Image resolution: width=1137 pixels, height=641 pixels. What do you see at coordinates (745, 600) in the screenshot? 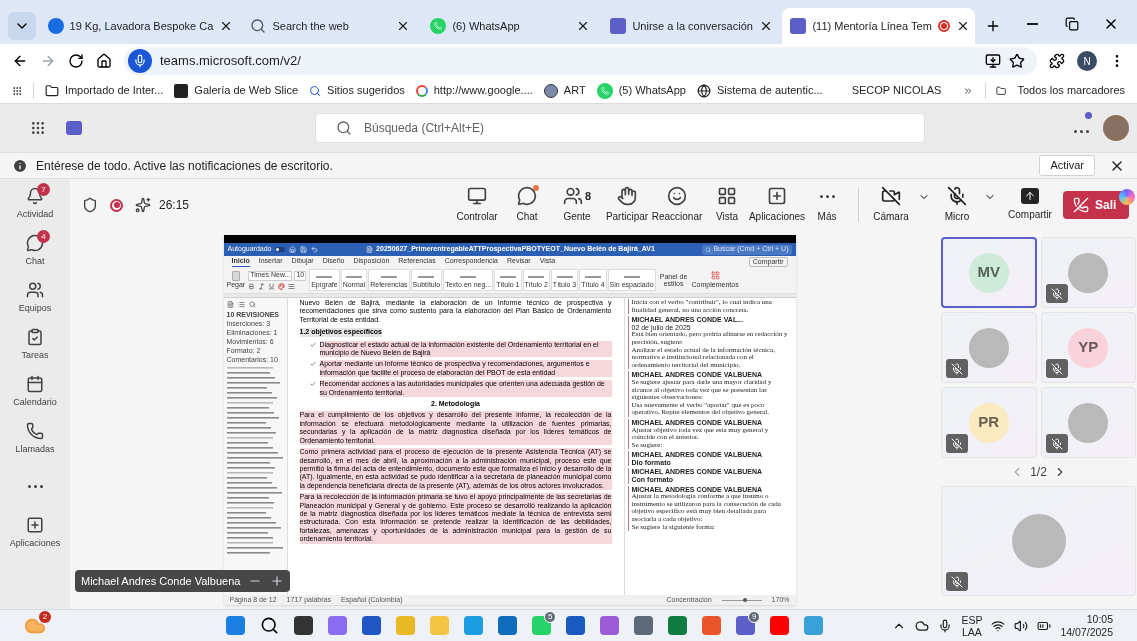
I see `zoom-slider-thumb` at bounding box center [745, 600].